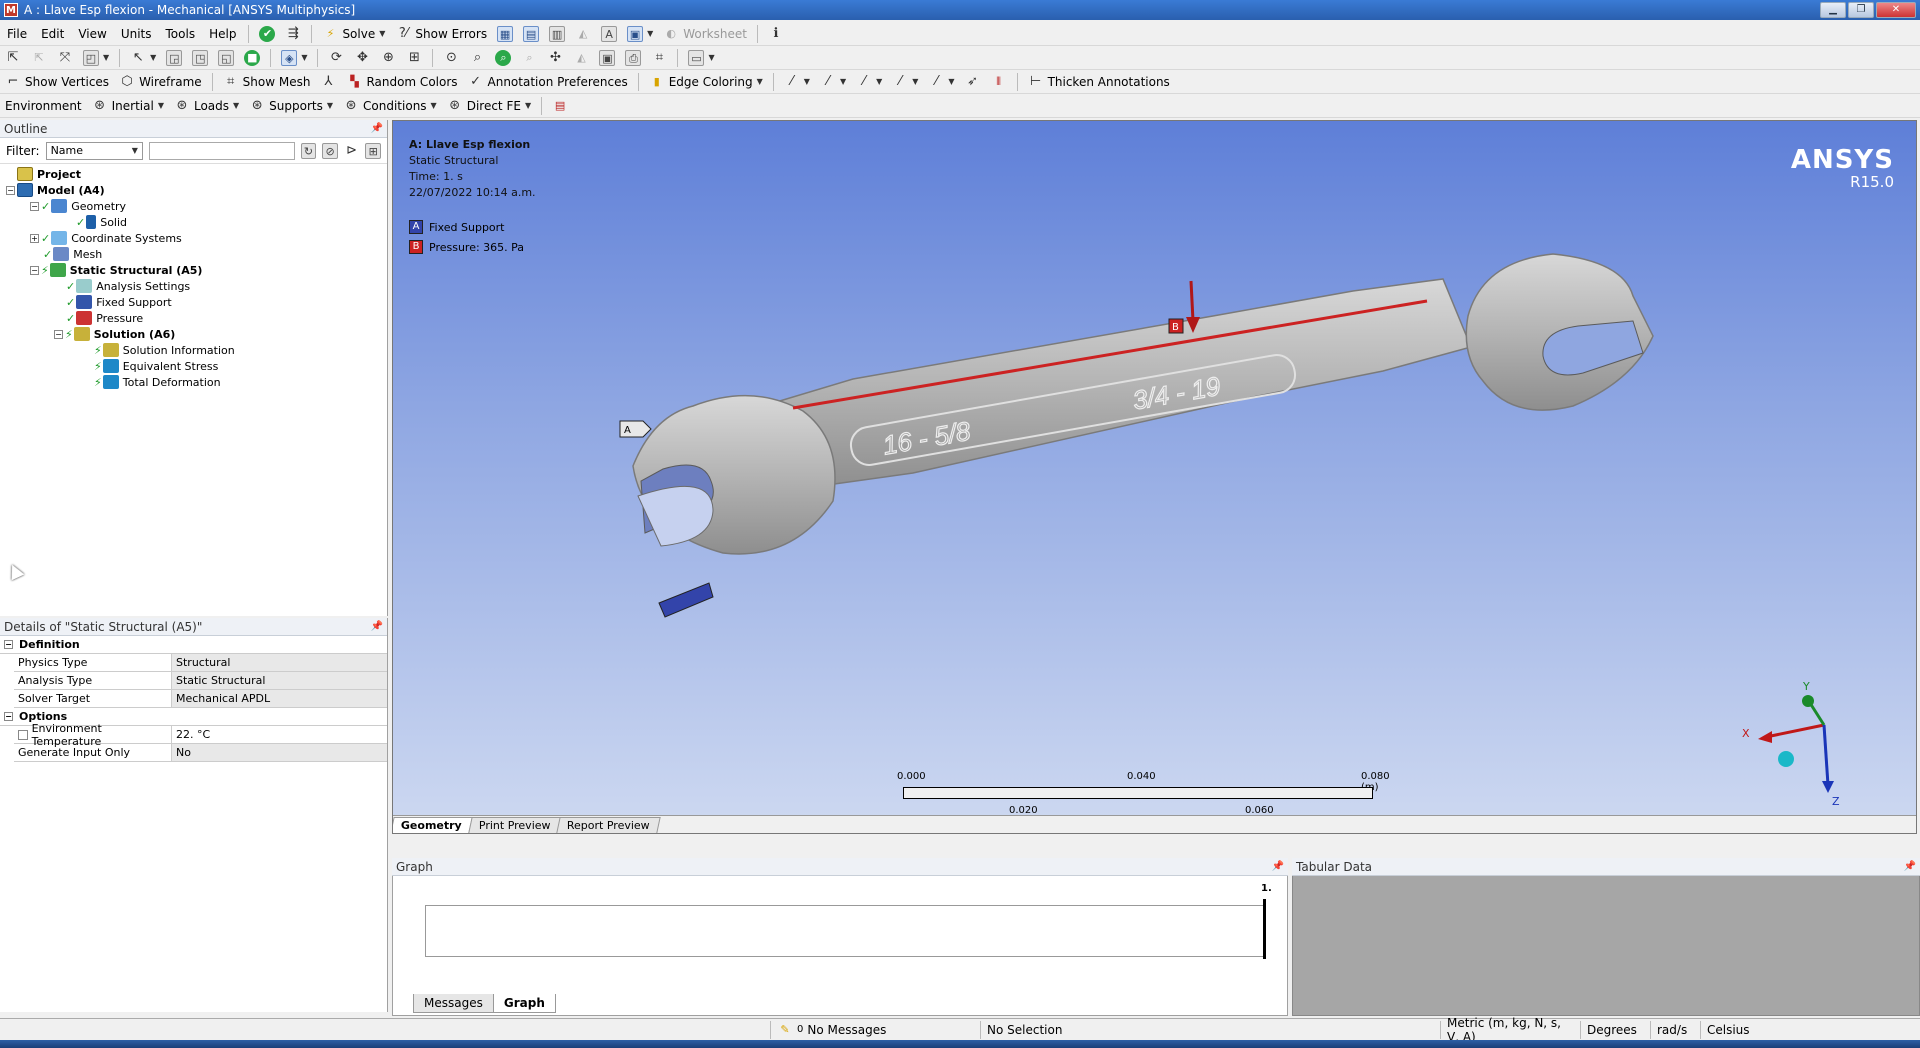  What do you see at coordinates (221, 150) in the screenshot?
I see `filter-input` at bounding box center [221, 150].